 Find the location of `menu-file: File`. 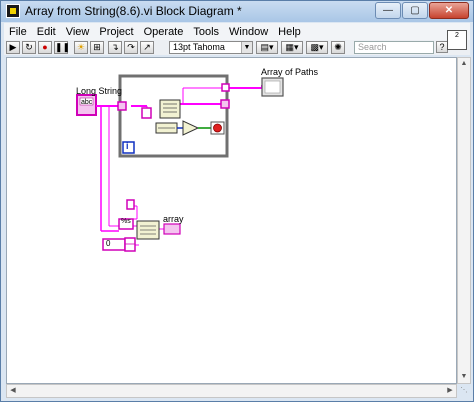

menu-file: File is located at coordinates (18, 32).